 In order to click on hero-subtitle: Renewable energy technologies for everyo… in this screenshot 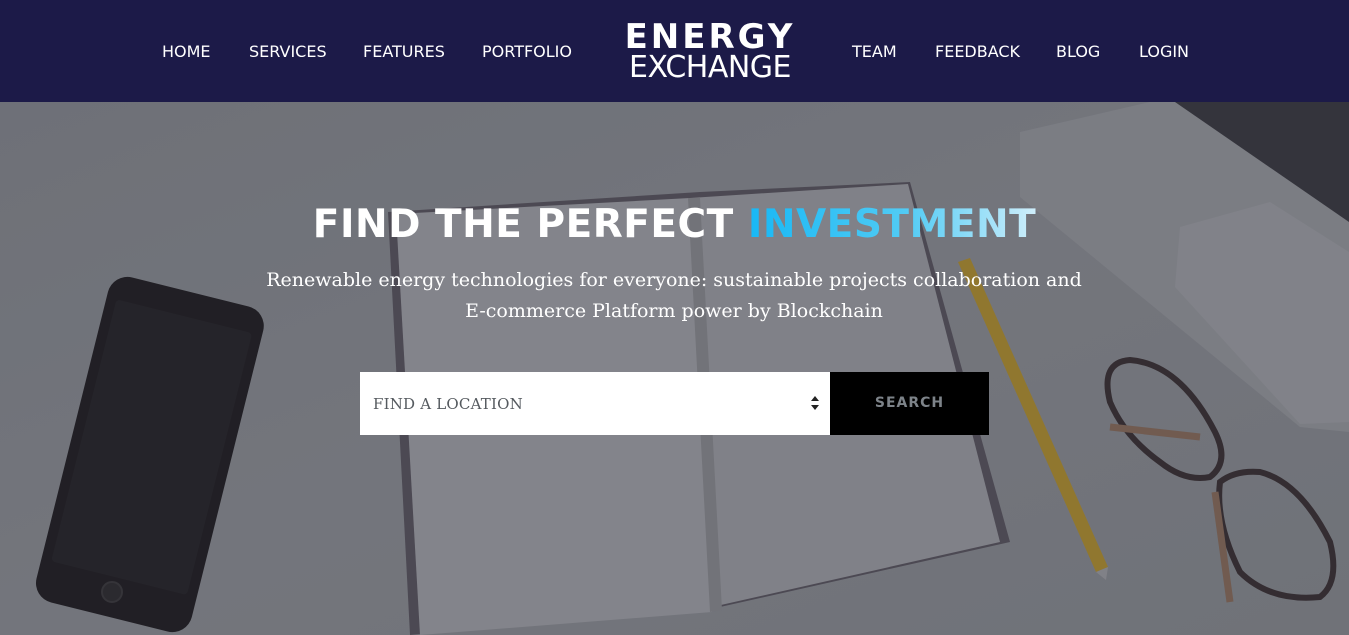, I will do `click(674, 295)`.